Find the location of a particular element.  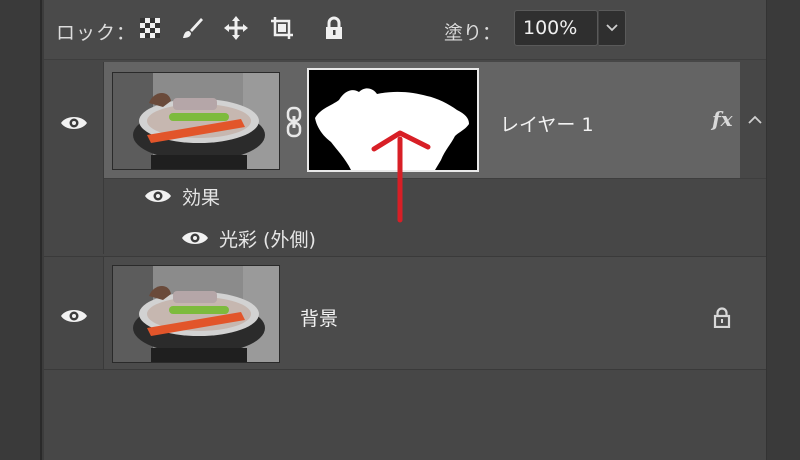

artboard-lock-icon is located at coordinates (282, 28).